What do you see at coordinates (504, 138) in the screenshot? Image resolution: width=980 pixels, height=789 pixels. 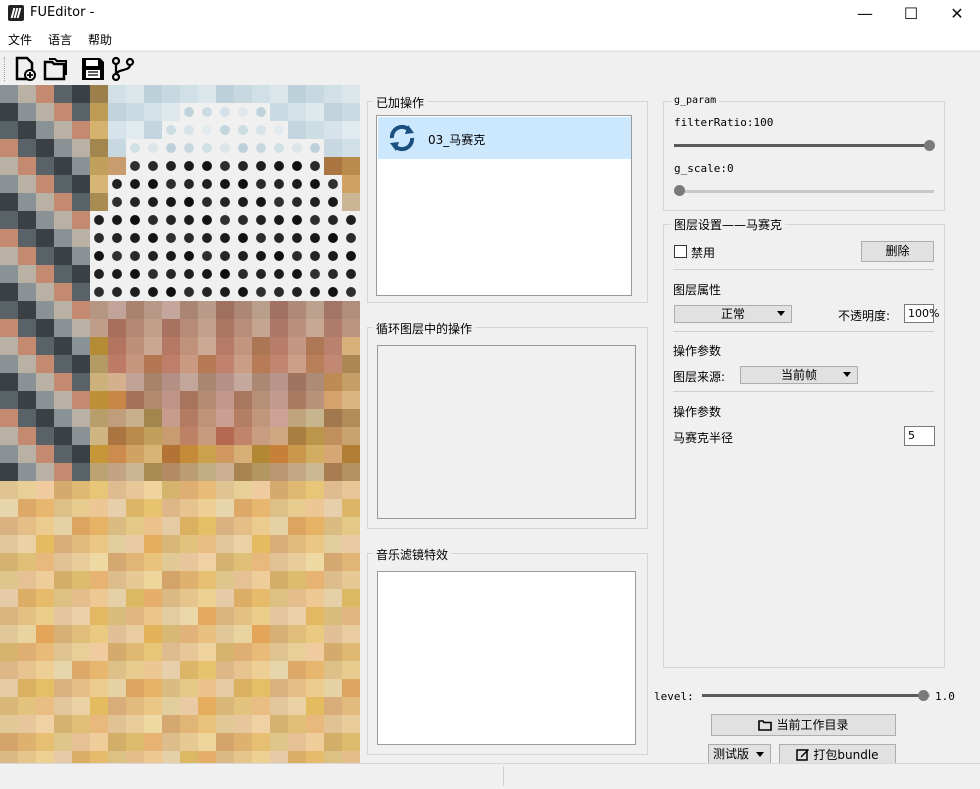 I see `list-item: 03_马赛克` at bounding box center [504, 138].